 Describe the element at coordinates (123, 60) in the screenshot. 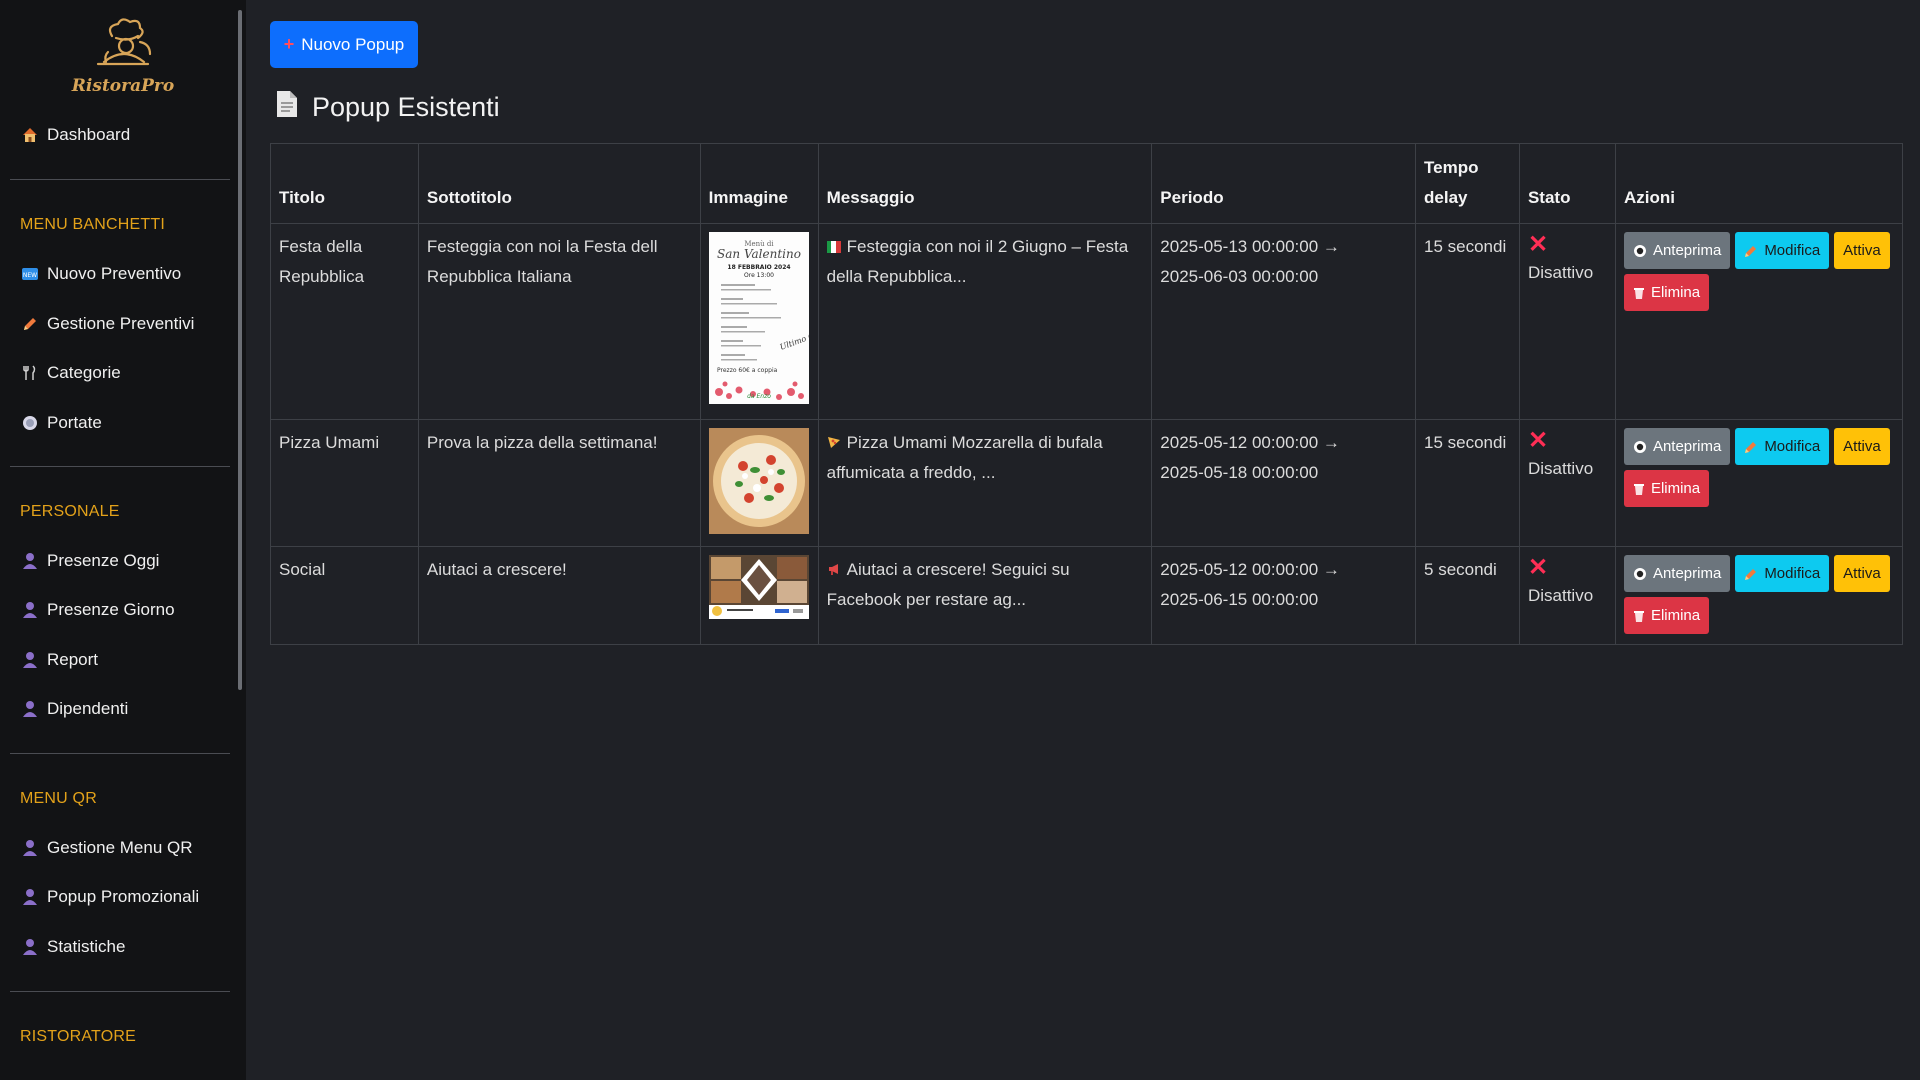

I see `brand-logo: RistoraPro` at that location.